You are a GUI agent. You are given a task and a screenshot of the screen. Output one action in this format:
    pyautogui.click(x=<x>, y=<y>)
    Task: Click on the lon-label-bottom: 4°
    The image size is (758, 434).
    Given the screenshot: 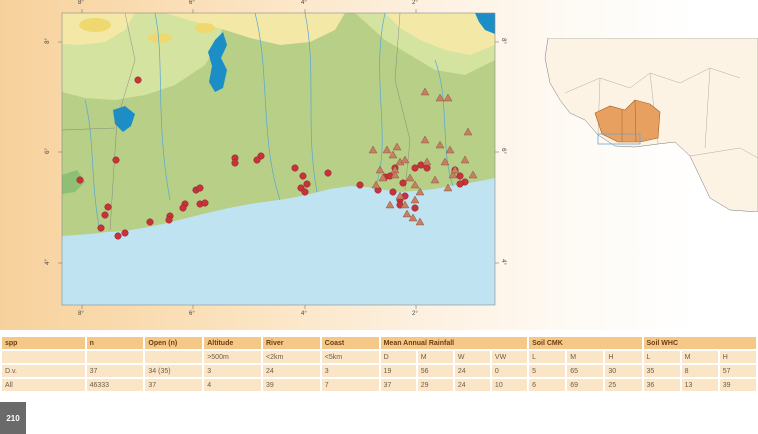 What is the action you would take?
    pyautogui.click(x=304, y=314)
    